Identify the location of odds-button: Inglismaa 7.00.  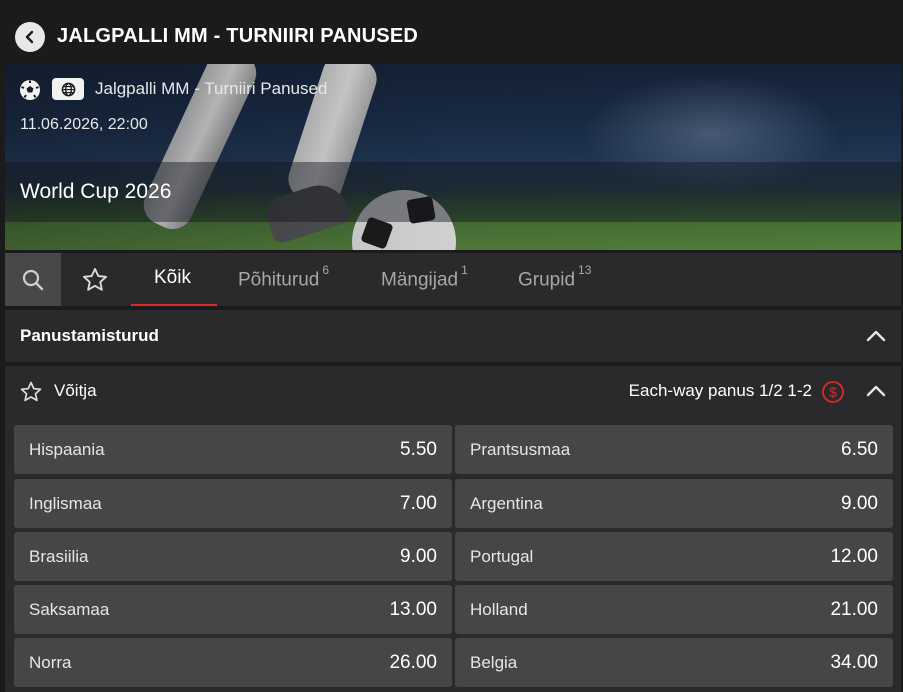
(233, 503).